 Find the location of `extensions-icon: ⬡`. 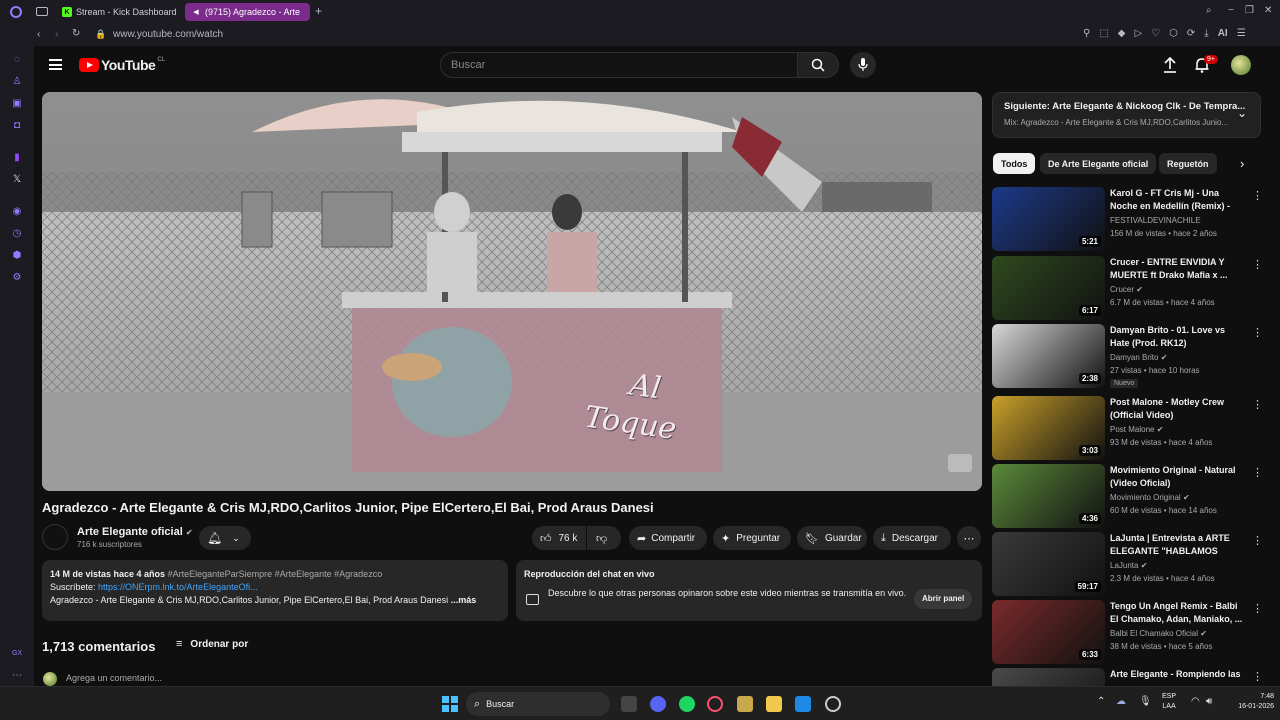

extensions-icon: ⬡ is located at coordinates (1173, 34).